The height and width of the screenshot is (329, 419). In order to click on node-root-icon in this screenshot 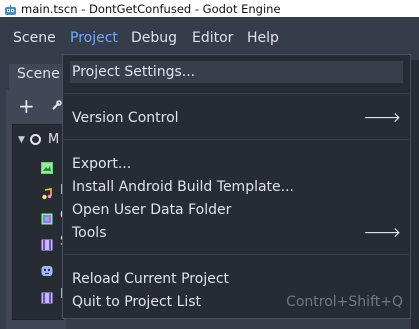, I will do `click(35, 139)`.